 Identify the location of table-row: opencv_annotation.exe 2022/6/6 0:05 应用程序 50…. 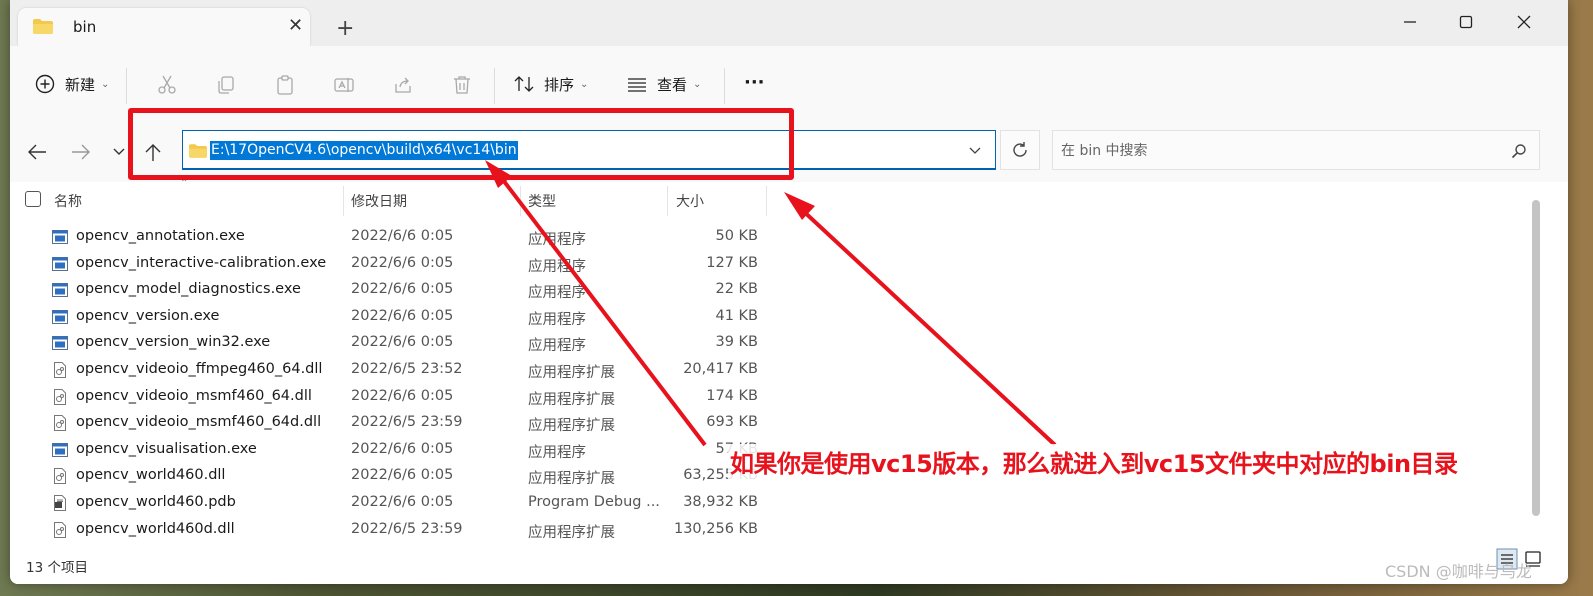
(789, 237).